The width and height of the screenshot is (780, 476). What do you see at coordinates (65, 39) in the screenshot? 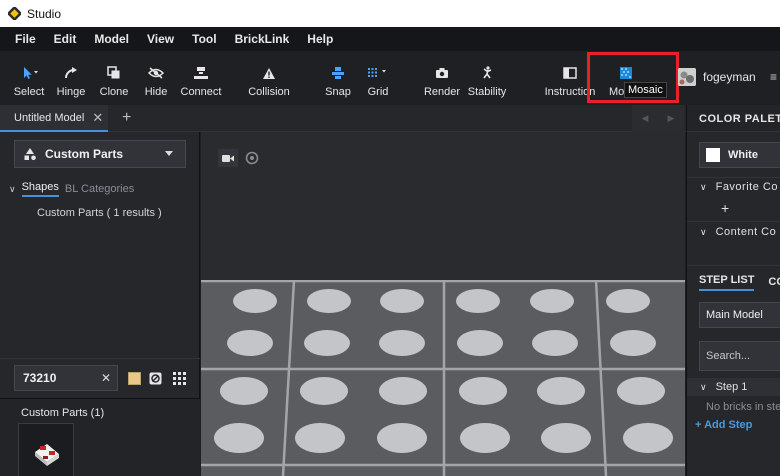
I see `menu-edit: Edit` at bounding box center [65, 39].